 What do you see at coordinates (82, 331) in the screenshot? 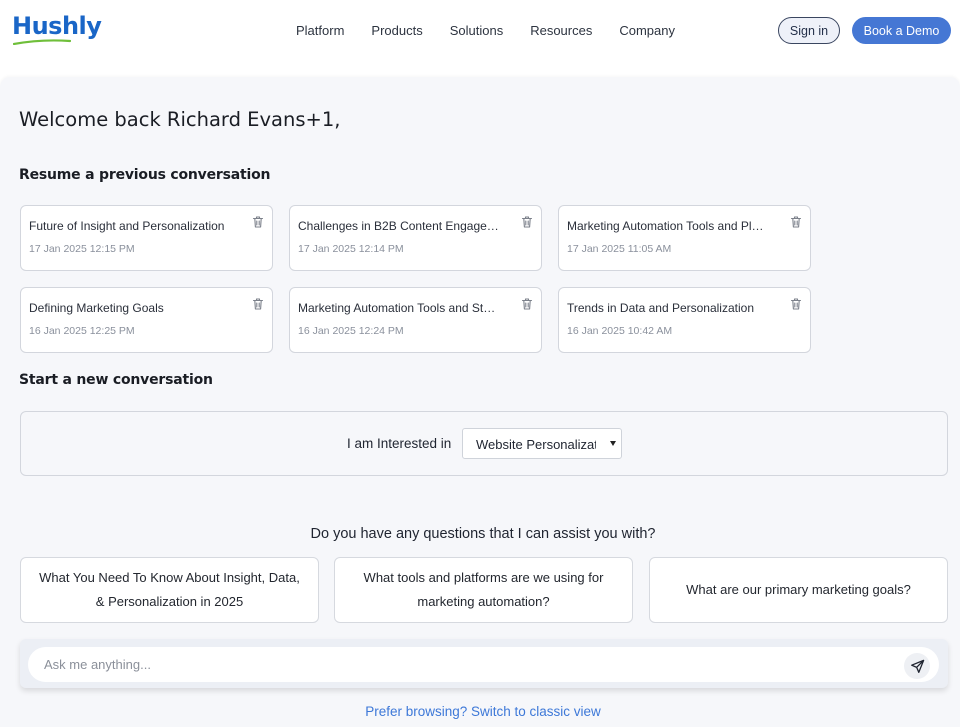
I see `conversation-date: 16 Jan 2025 12:25 PM` at bounding box center [82, 331].